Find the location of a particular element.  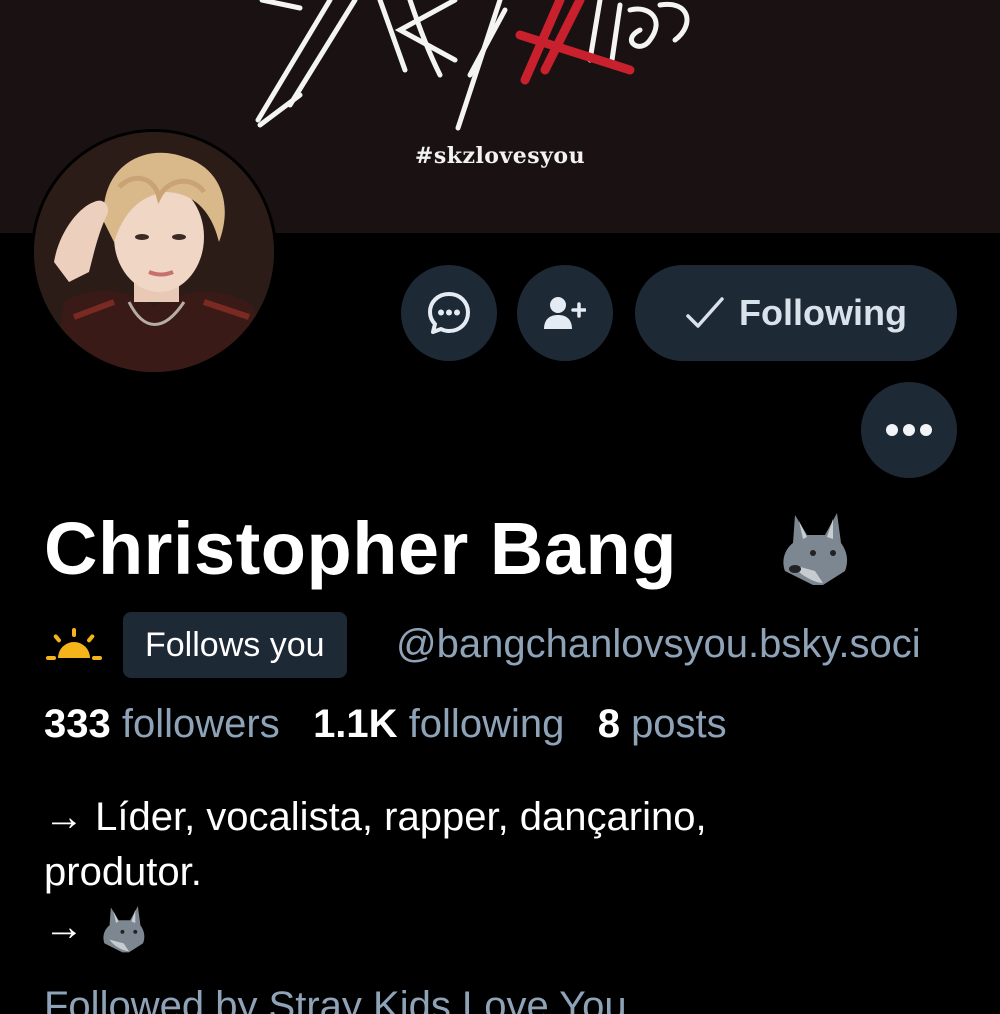

avatar is located at coordinates (154, 252).